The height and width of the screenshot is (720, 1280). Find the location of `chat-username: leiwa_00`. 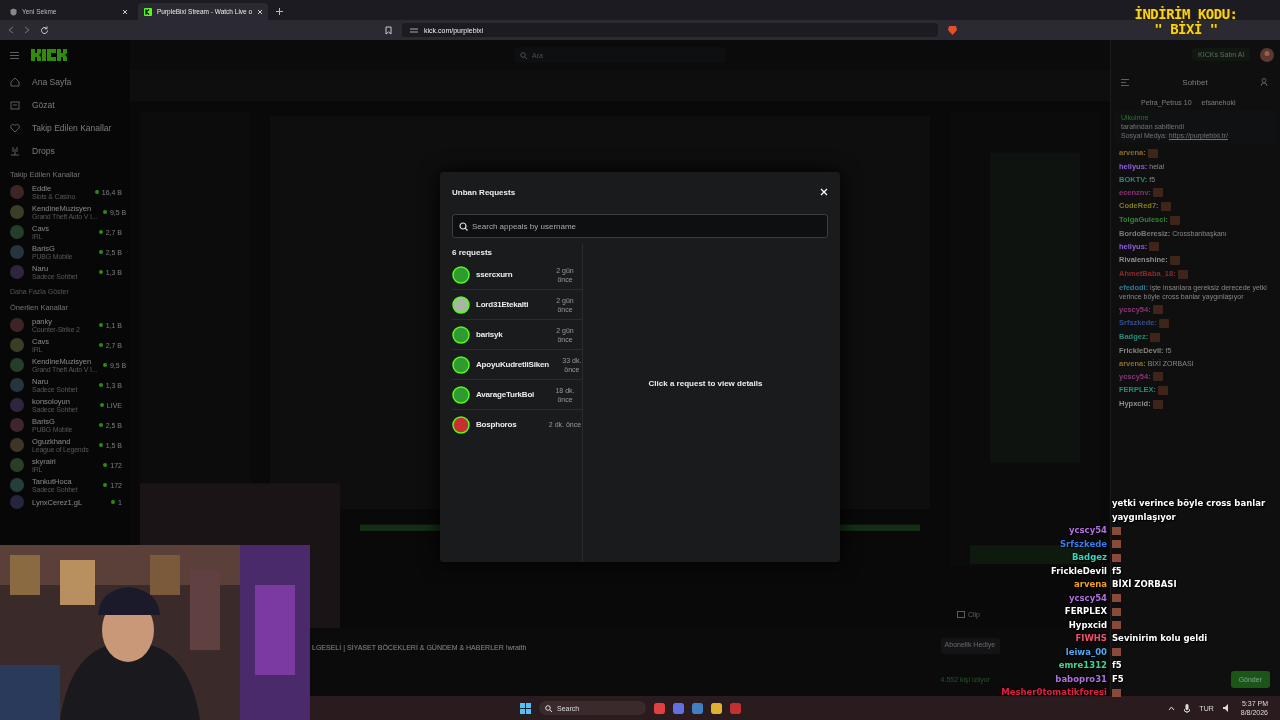

chat-username: leiwa_00 is located at coordinates (1086, 652).